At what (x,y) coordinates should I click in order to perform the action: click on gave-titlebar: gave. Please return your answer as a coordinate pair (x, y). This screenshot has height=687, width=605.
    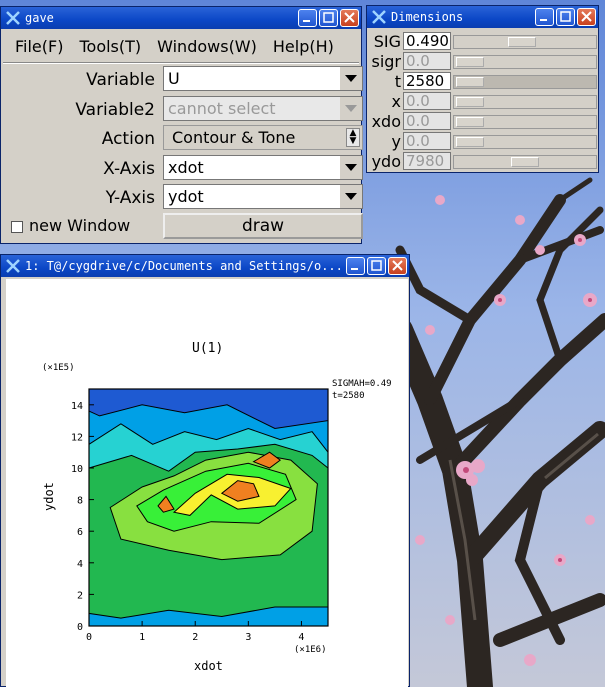
    Looking at the image, I should click on (181, 18).